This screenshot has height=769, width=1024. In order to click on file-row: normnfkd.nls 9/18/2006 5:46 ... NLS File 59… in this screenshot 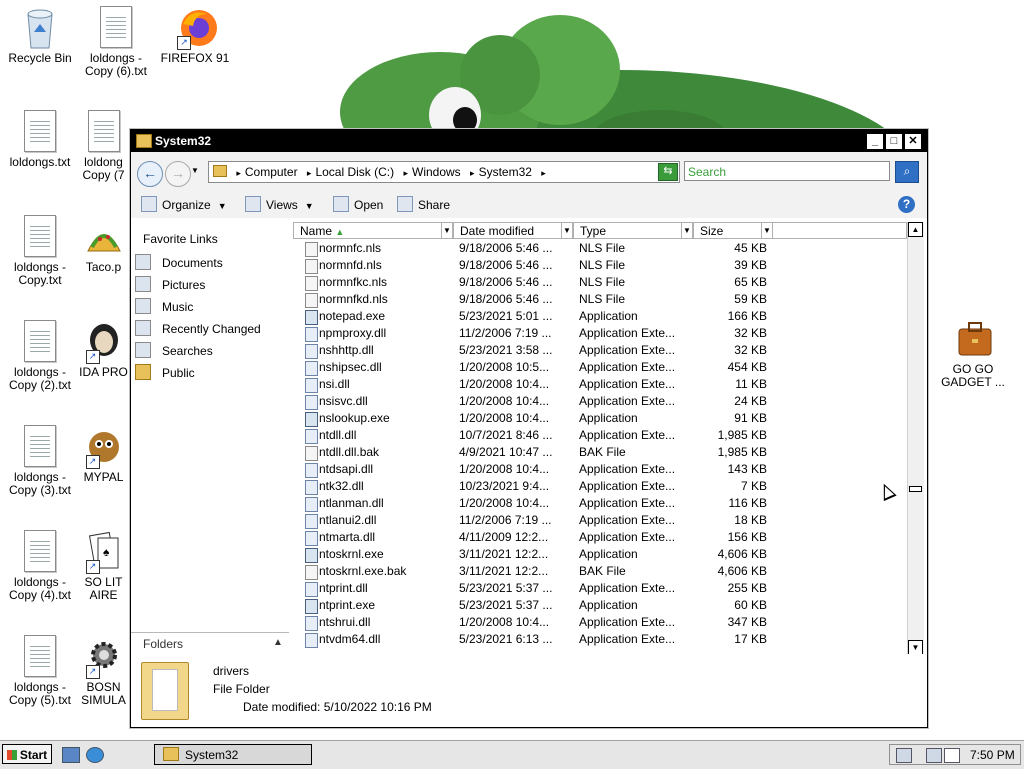, I will do `click(599, 299)`.